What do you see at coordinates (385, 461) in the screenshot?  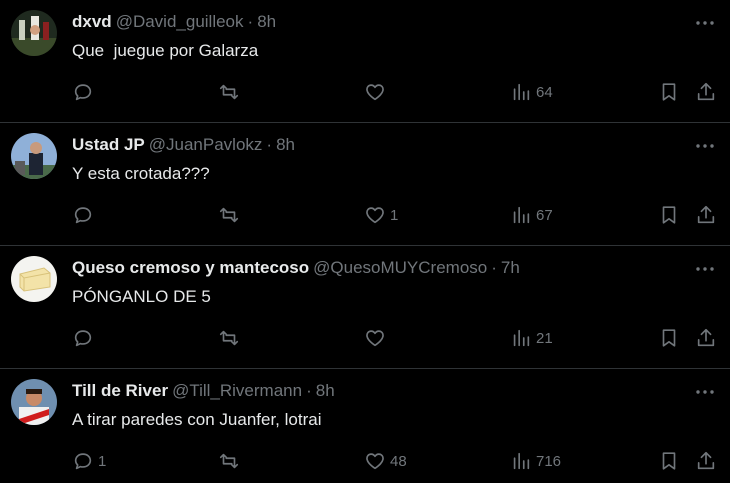 I see `like-button: 48` at bounding box center [385, 461].